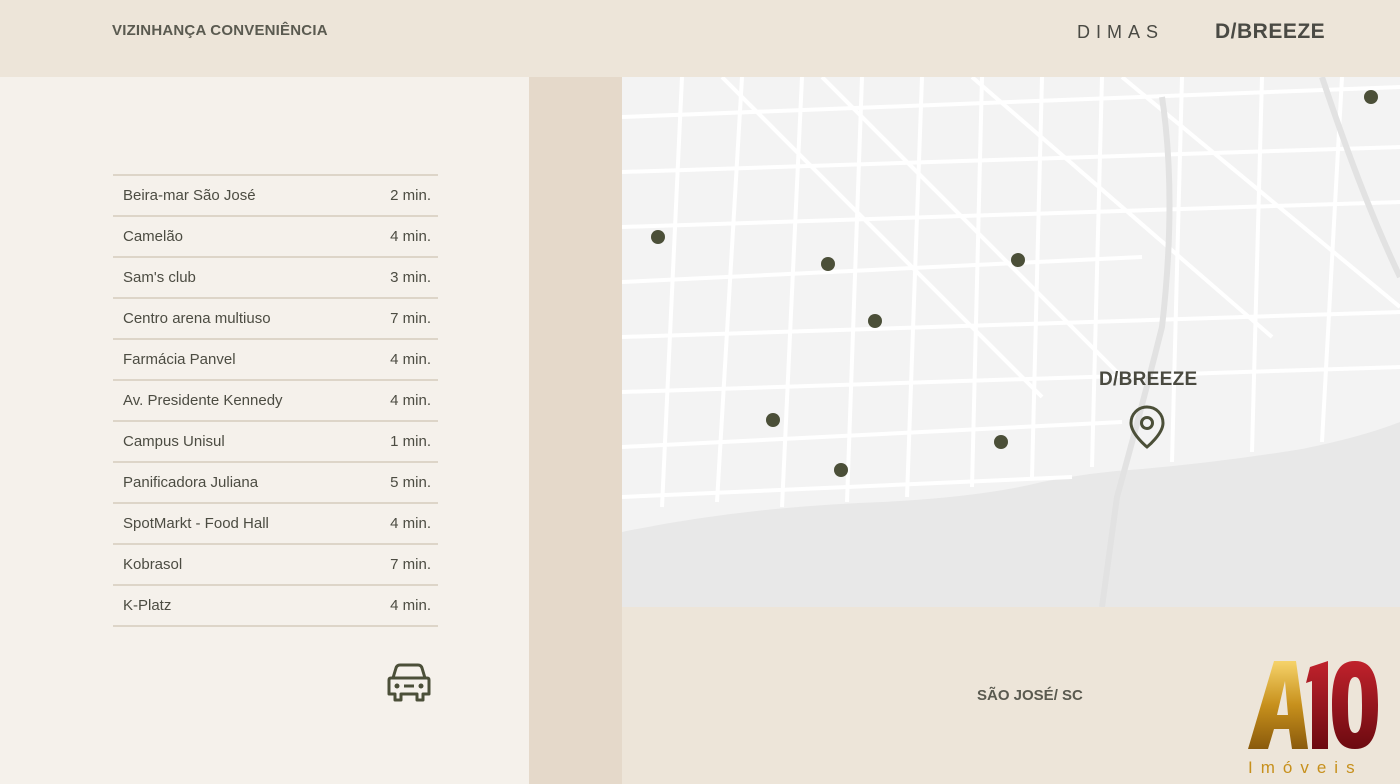 The width and height of the screenshot is (1400, 784). I want to click on map-location-label: D/BREEZE, so click(1148, 379).